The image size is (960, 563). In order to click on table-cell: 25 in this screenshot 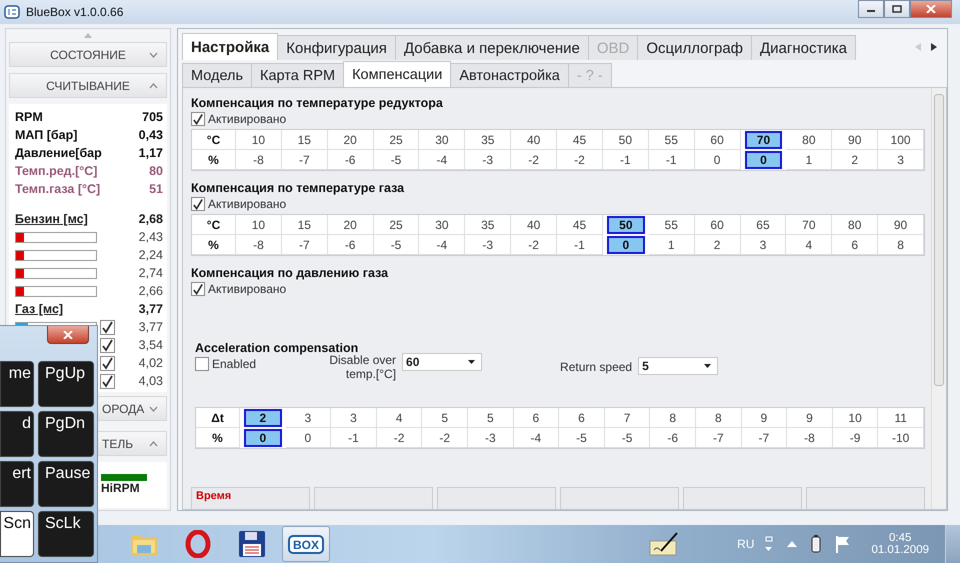, I will do `click(397, 140)`.